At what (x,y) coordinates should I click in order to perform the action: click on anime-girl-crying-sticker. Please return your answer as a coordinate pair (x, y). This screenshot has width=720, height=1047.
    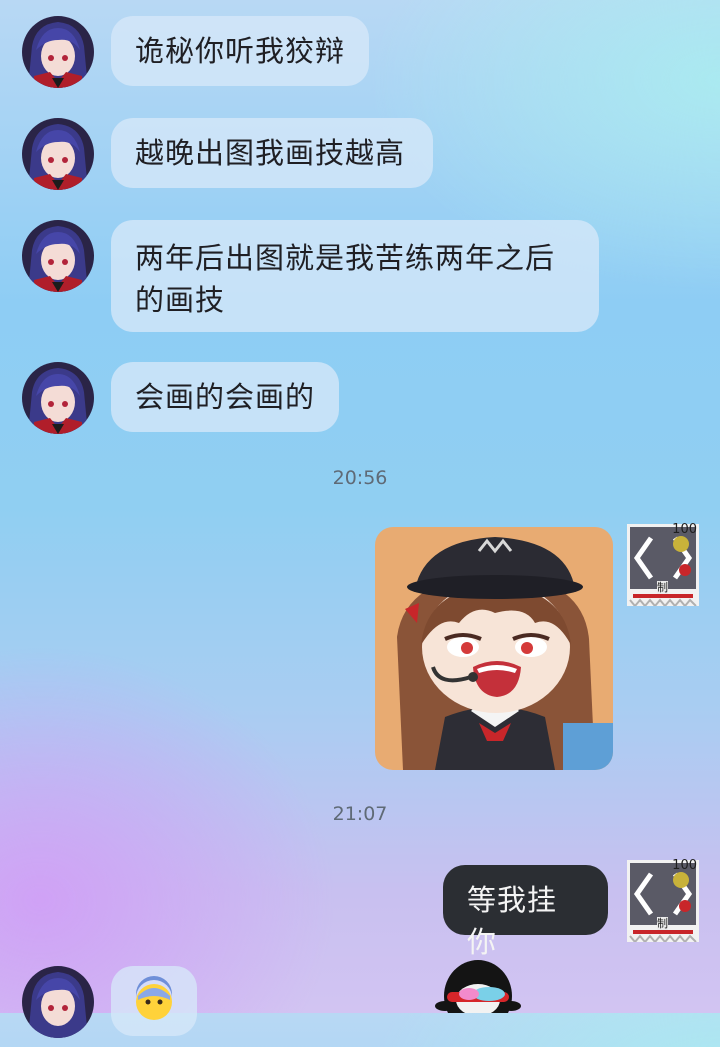
    Looking at the image, I should click on (494, 648).